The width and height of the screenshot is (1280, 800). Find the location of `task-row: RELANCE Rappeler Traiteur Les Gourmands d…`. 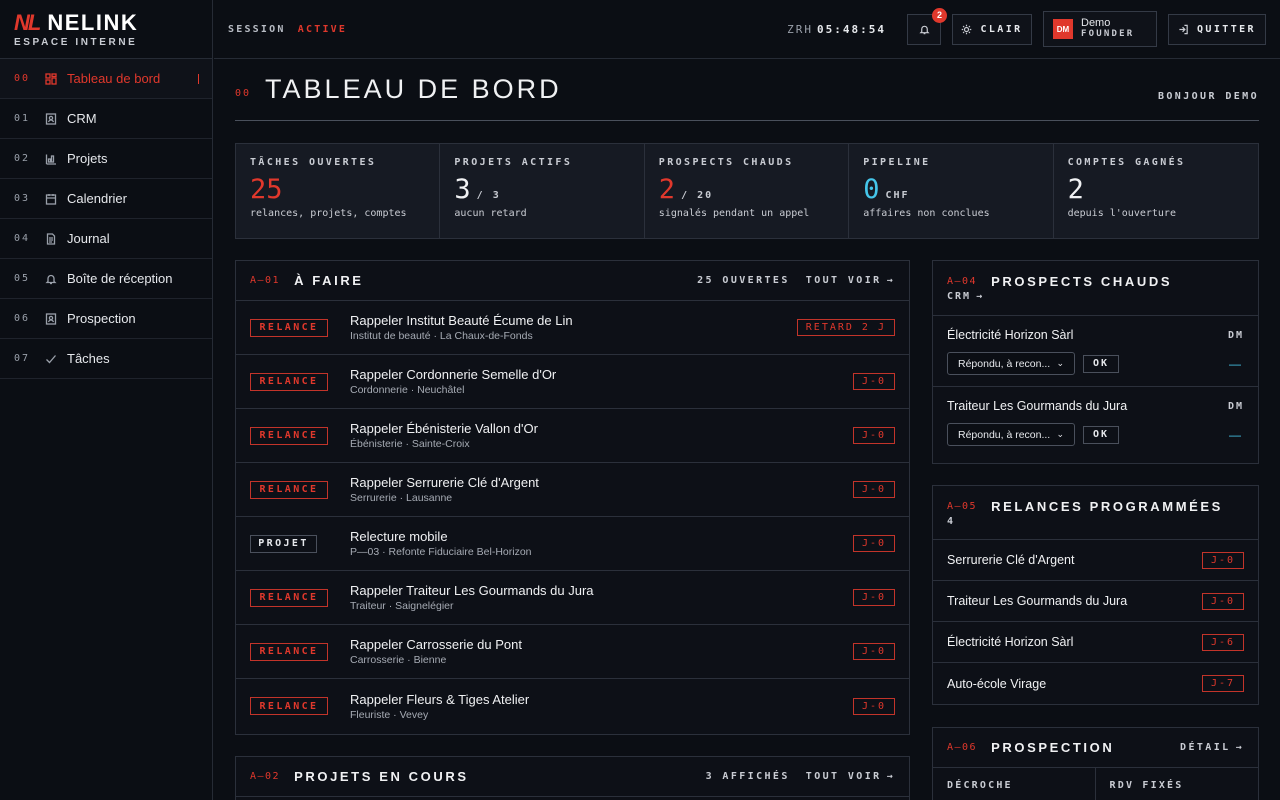

task-row: RELANCE Rappeler Traiteur Les Gourmands d… is located at coordinates (572, 598).